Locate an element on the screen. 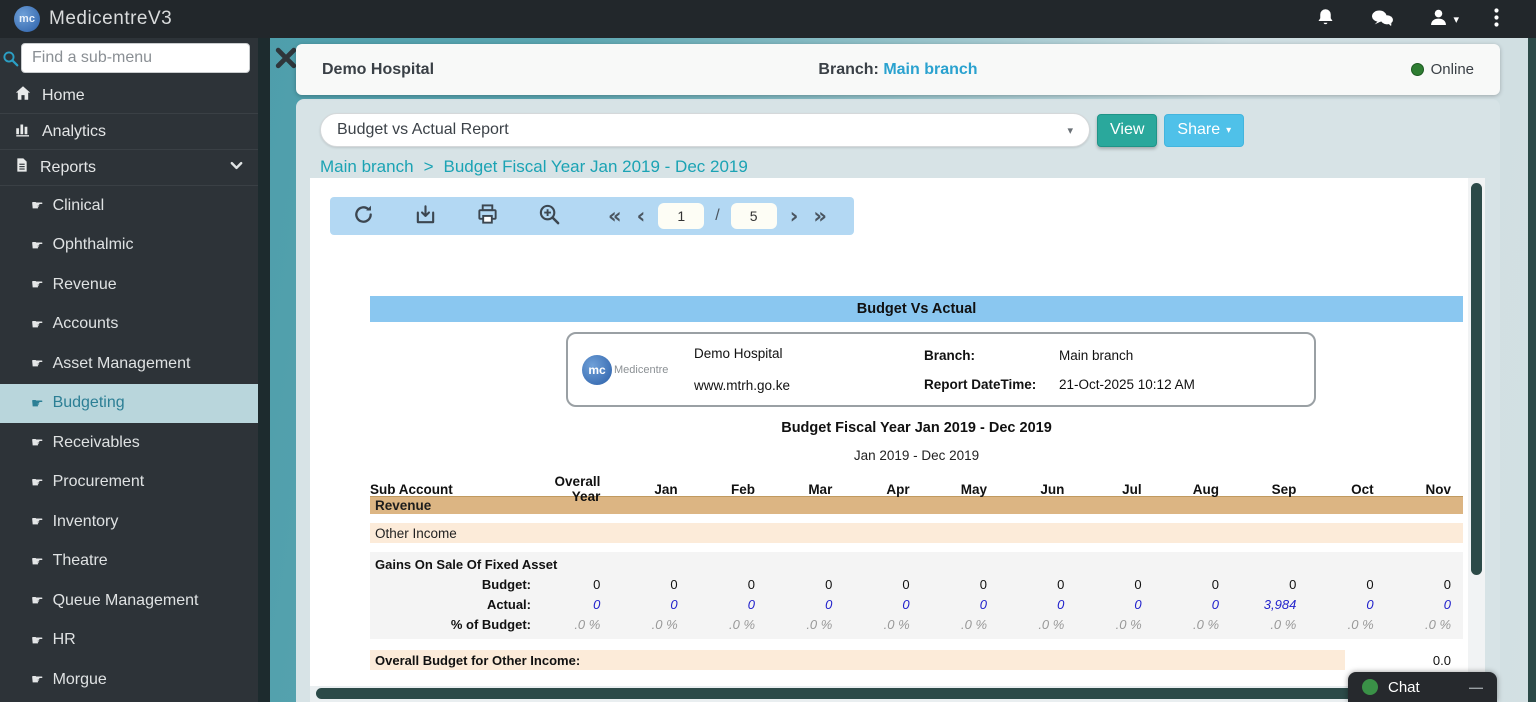  account-group-title: Gains On Sale Of Fixed Asset is located at coordinates (466, 564).